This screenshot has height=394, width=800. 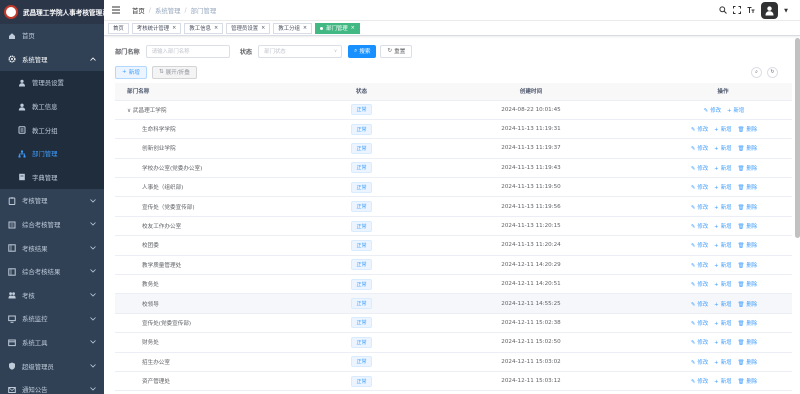 I want to click on tag-2: 教工信息 ×, so click(x=204, y=28).